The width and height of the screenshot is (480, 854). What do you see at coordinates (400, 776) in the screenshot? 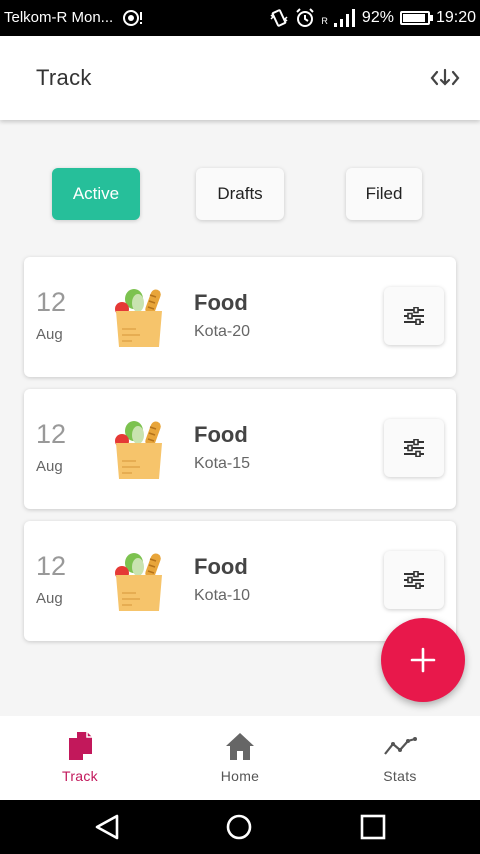
I see `nav-label: Stats` at bounding box center [400, 776].